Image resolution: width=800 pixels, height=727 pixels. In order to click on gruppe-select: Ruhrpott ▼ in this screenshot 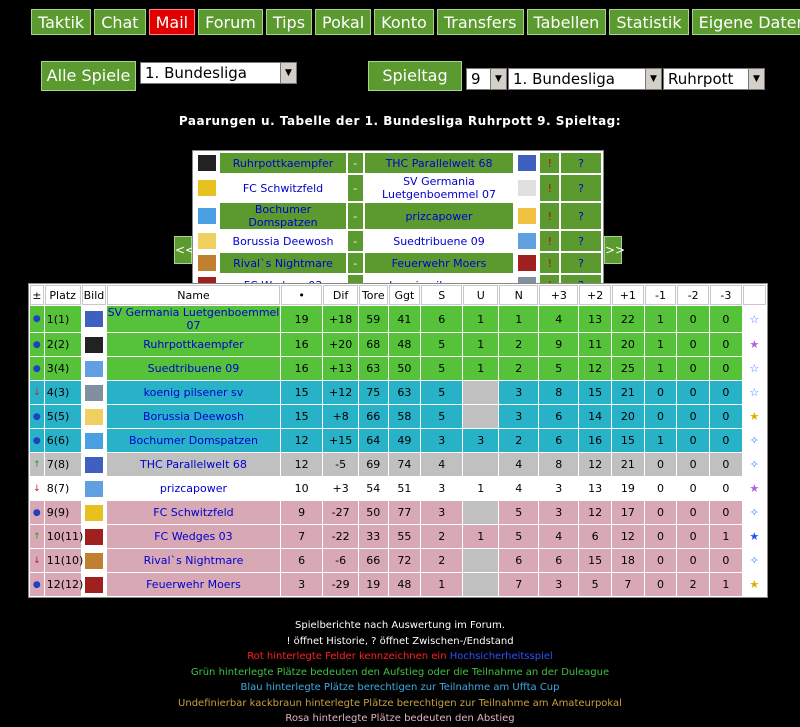, I will do `click(714, 79)`.